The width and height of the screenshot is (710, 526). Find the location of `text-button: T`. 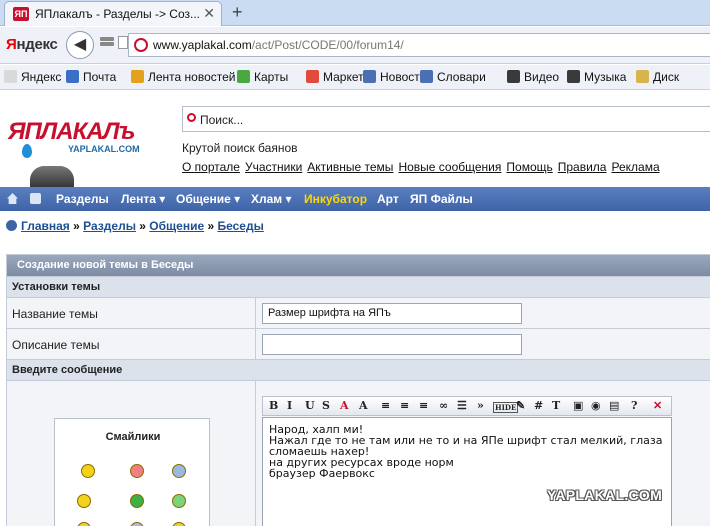

text-button: T is located at coordinates (556, 405).